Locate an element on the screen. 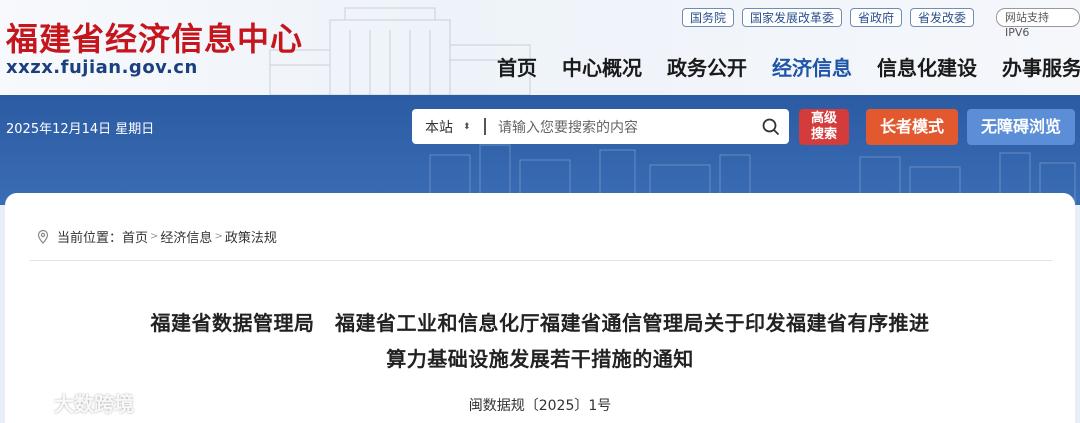 This screenshot has height=423, width=1080. search-input: 请输入您要搜索的内容 is located at coordinates (625, 127).